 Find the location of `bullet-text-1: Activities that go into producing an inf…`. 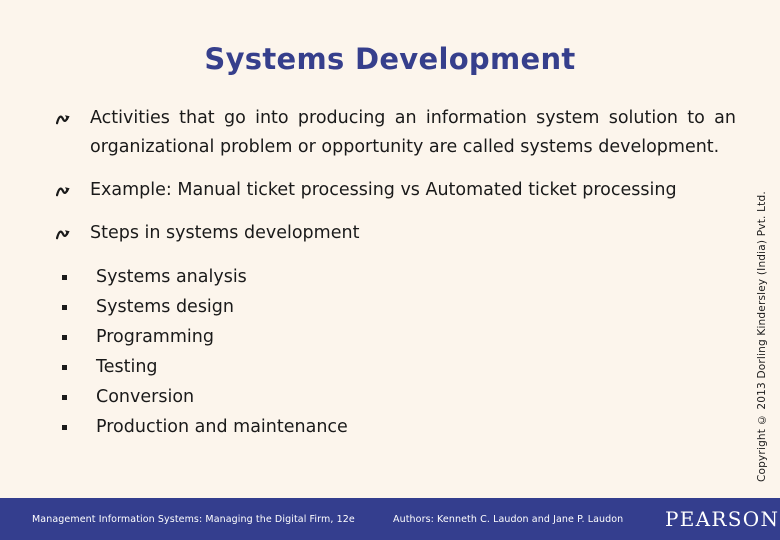

bullet-text-1: Activities that go into producing an inf… is located at coordinates (413, 132).